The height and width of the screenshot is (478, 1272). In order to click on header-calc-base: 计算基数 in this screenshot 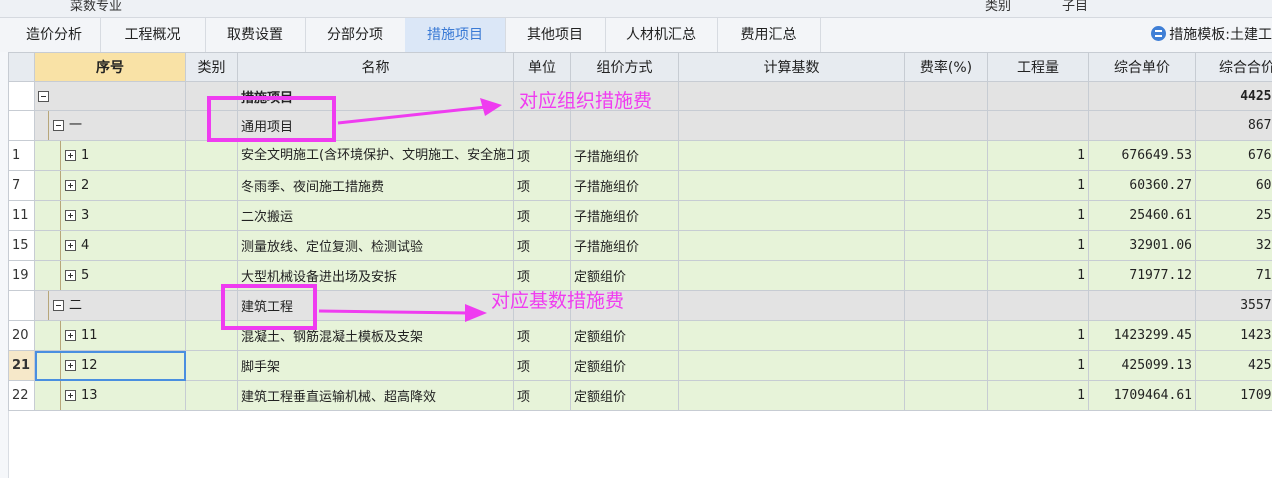, I will do `click(791, 67)`.